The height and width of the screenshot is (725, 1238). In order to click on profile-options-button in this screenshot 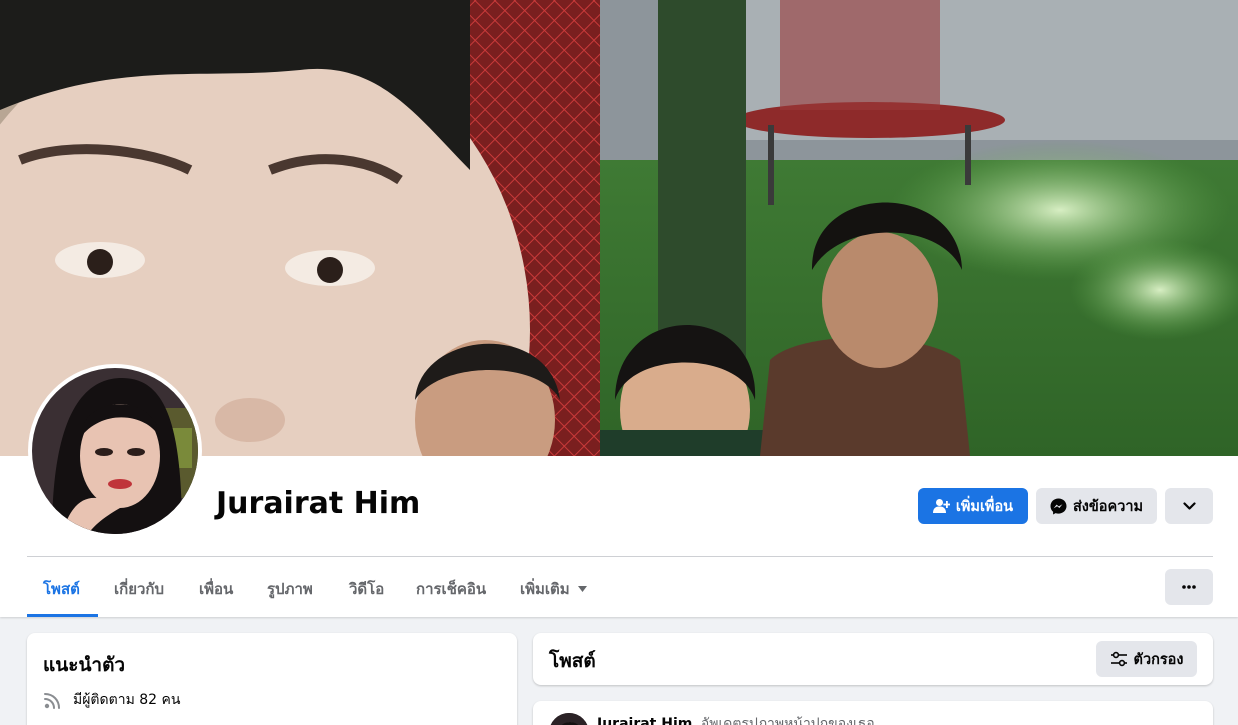, I will do `click(1189, 506)`.